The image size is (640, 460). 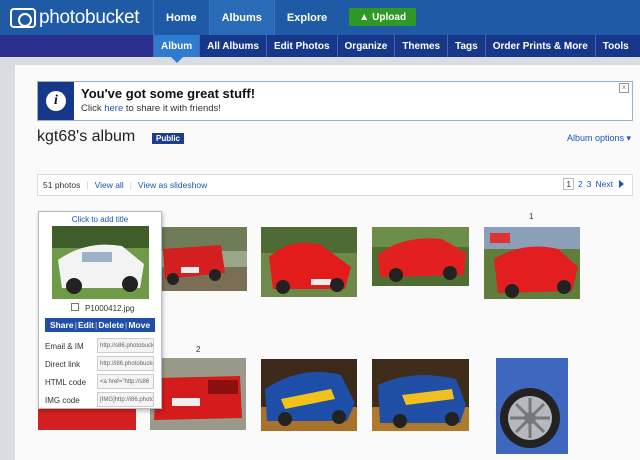 What do you see at coordinates (64, 346) in the screenshot?
I see `email-im-label: Email & IM` at bounding box center [64, 346].